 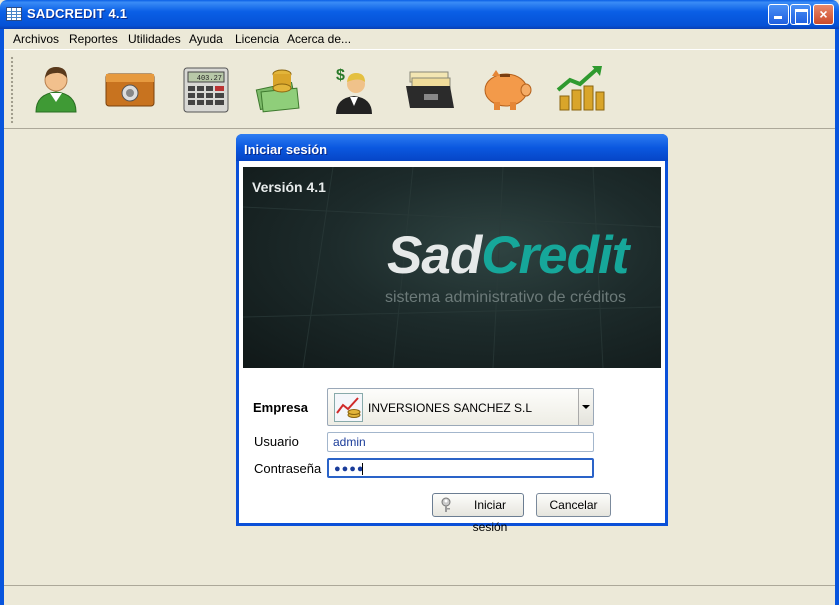 What do you see at coordinates (452, 147) in the screenshot?
I see `login-dialog-titlebar: Iniciar sesión` at bounding box center [452, 147].